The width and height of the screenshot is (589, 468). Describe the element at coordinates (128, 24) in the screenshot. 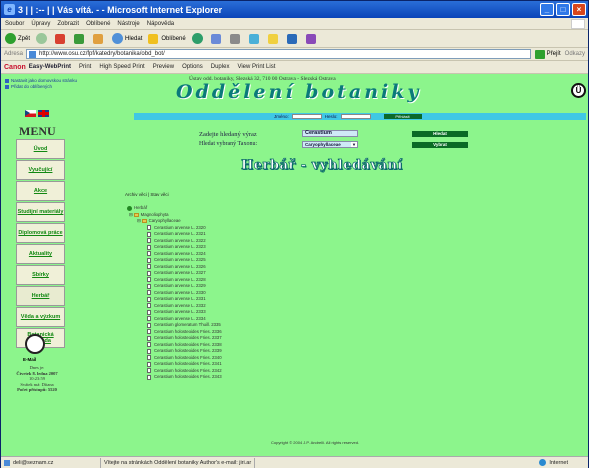

I see `menu-nastroje: Nástroje` at that location.